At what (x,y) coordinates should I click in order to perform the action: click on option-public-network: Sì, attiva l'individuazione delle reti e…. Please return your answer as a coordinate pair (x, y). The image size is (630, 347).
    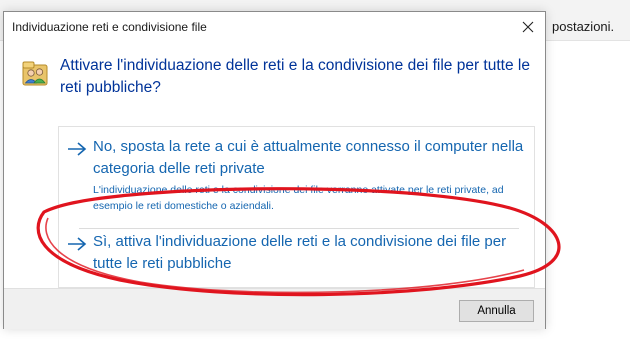
    Looking at the image, I should click on (296, 259).